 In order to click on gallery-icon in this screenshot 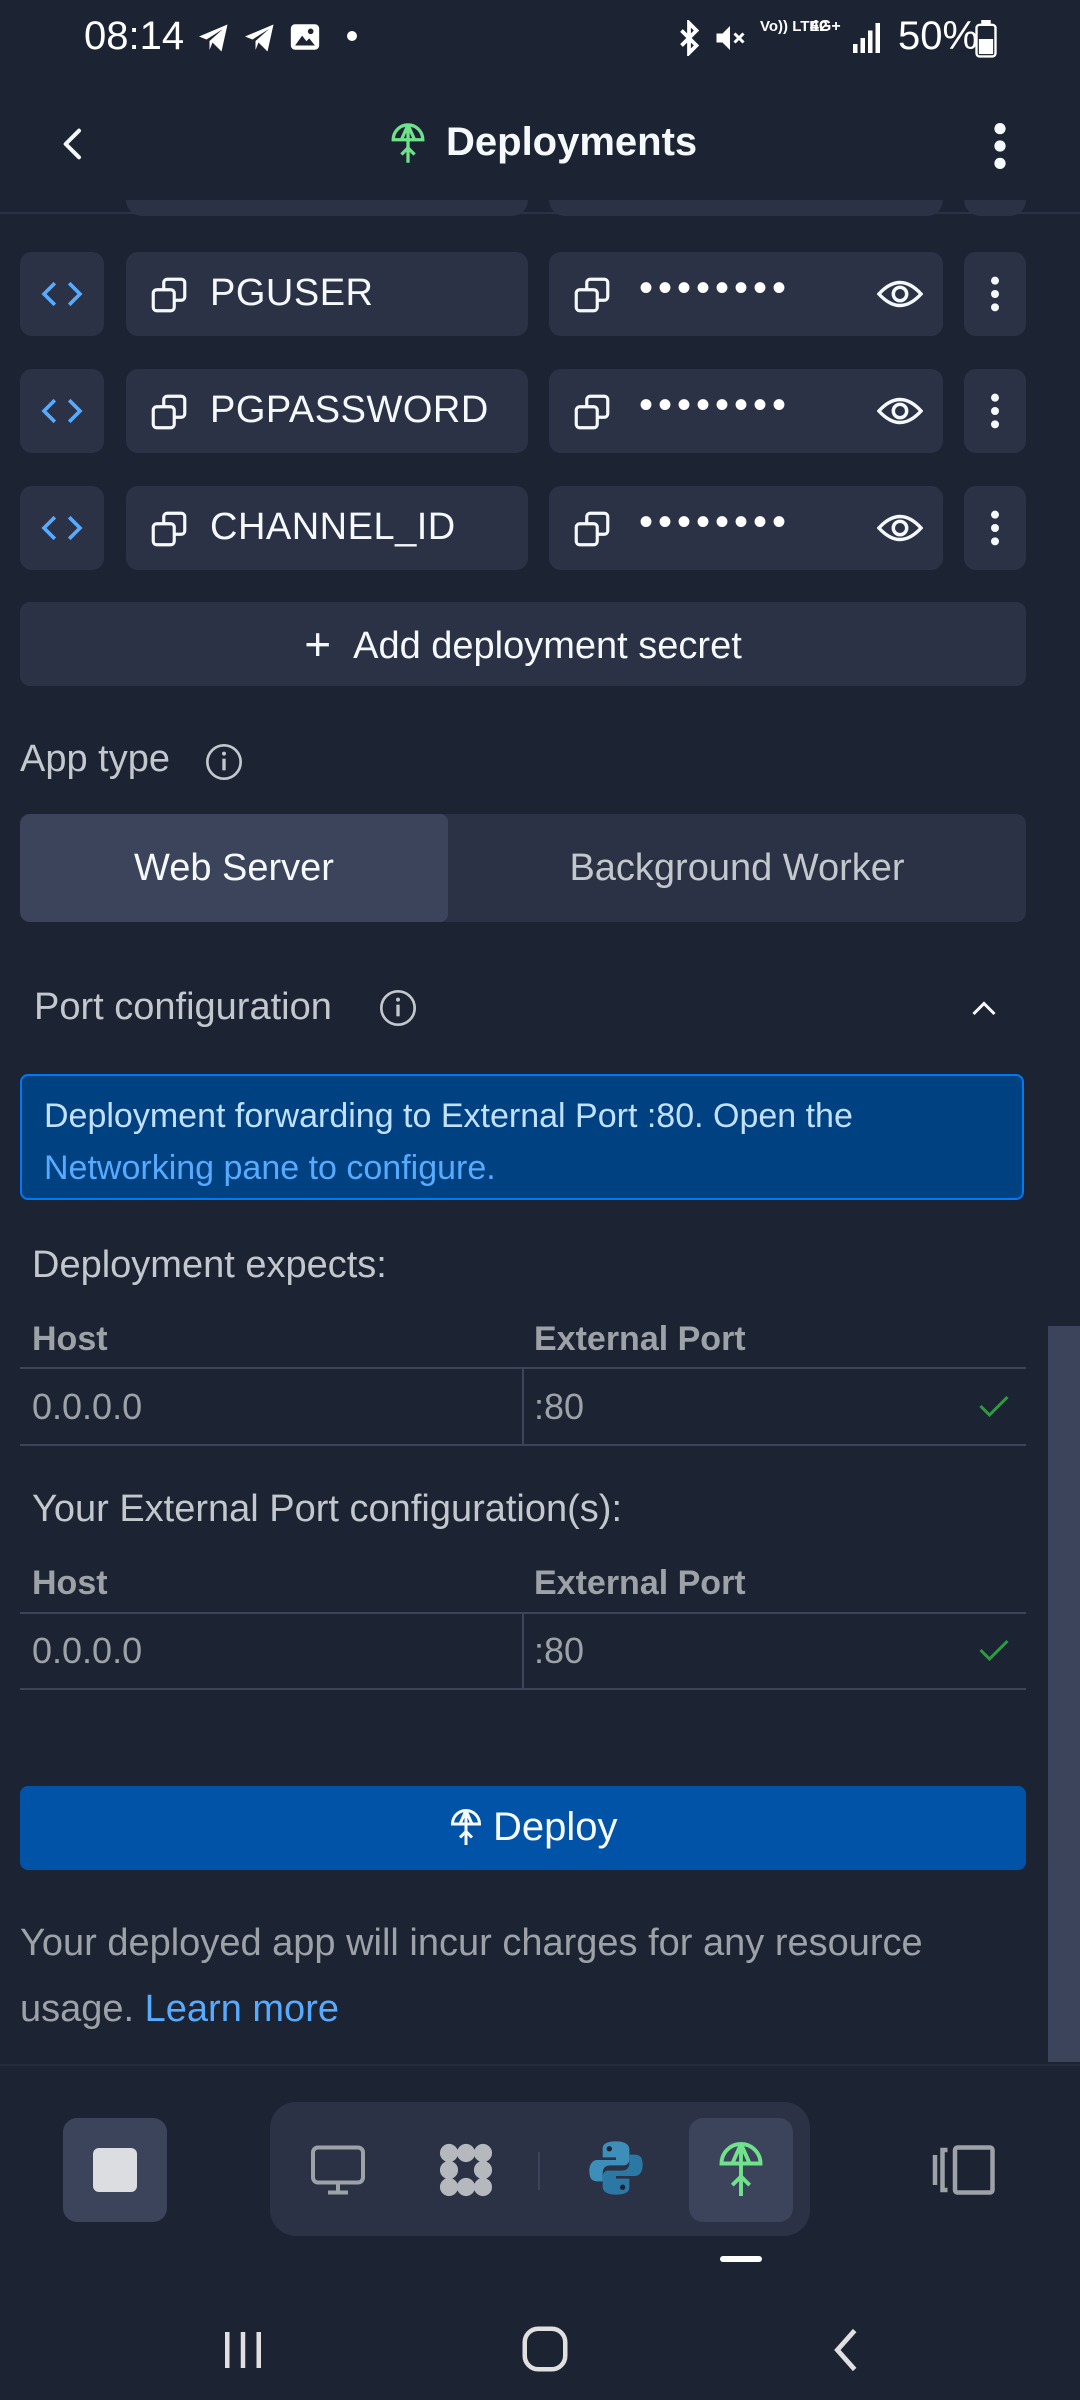, I will do `click(305, 37)`.